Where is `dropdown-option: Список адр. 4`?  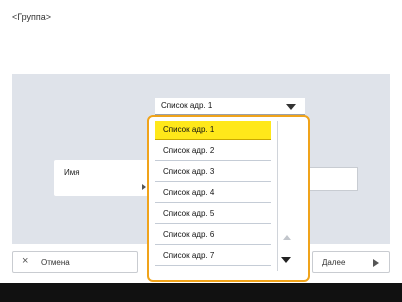
dropdown-option: Список адр. 4 is located at coordinates (213, 193).